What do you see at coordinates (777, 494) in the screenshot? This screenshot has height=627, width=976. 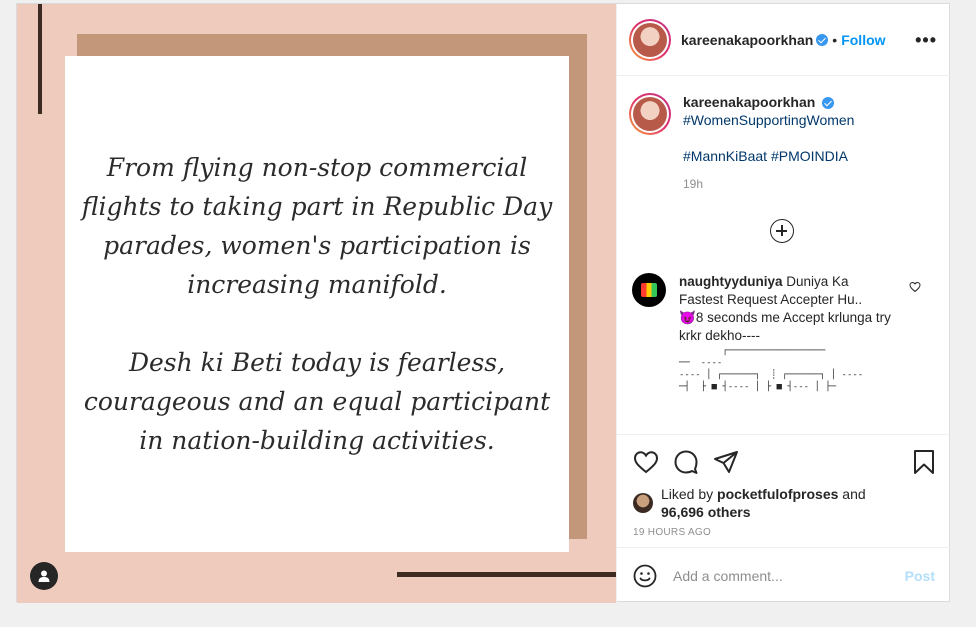 I see `liker-username: pocketfulofproses` at bounding box center [777, 494].